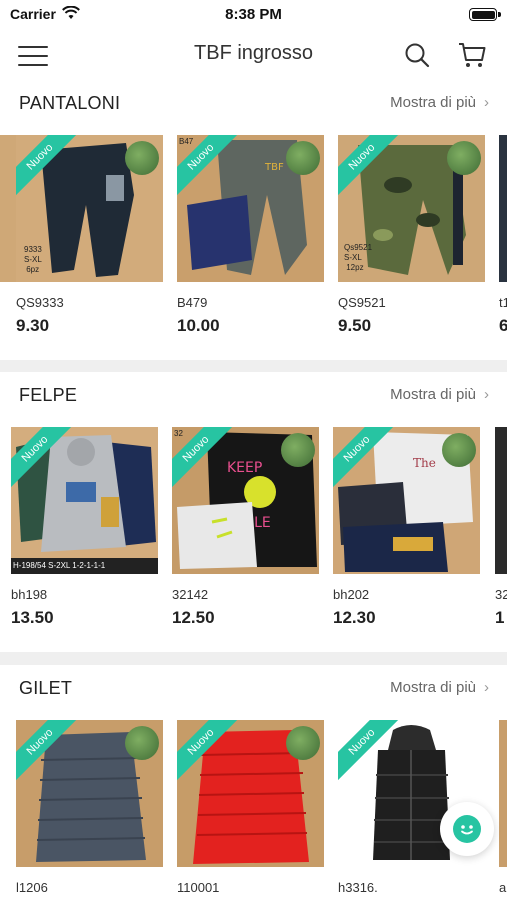  What do you see at coordinates (250, 208) in the screenshot?
I see `product-image: TBF B47 Nuovo` at bounding box center [250, 208].